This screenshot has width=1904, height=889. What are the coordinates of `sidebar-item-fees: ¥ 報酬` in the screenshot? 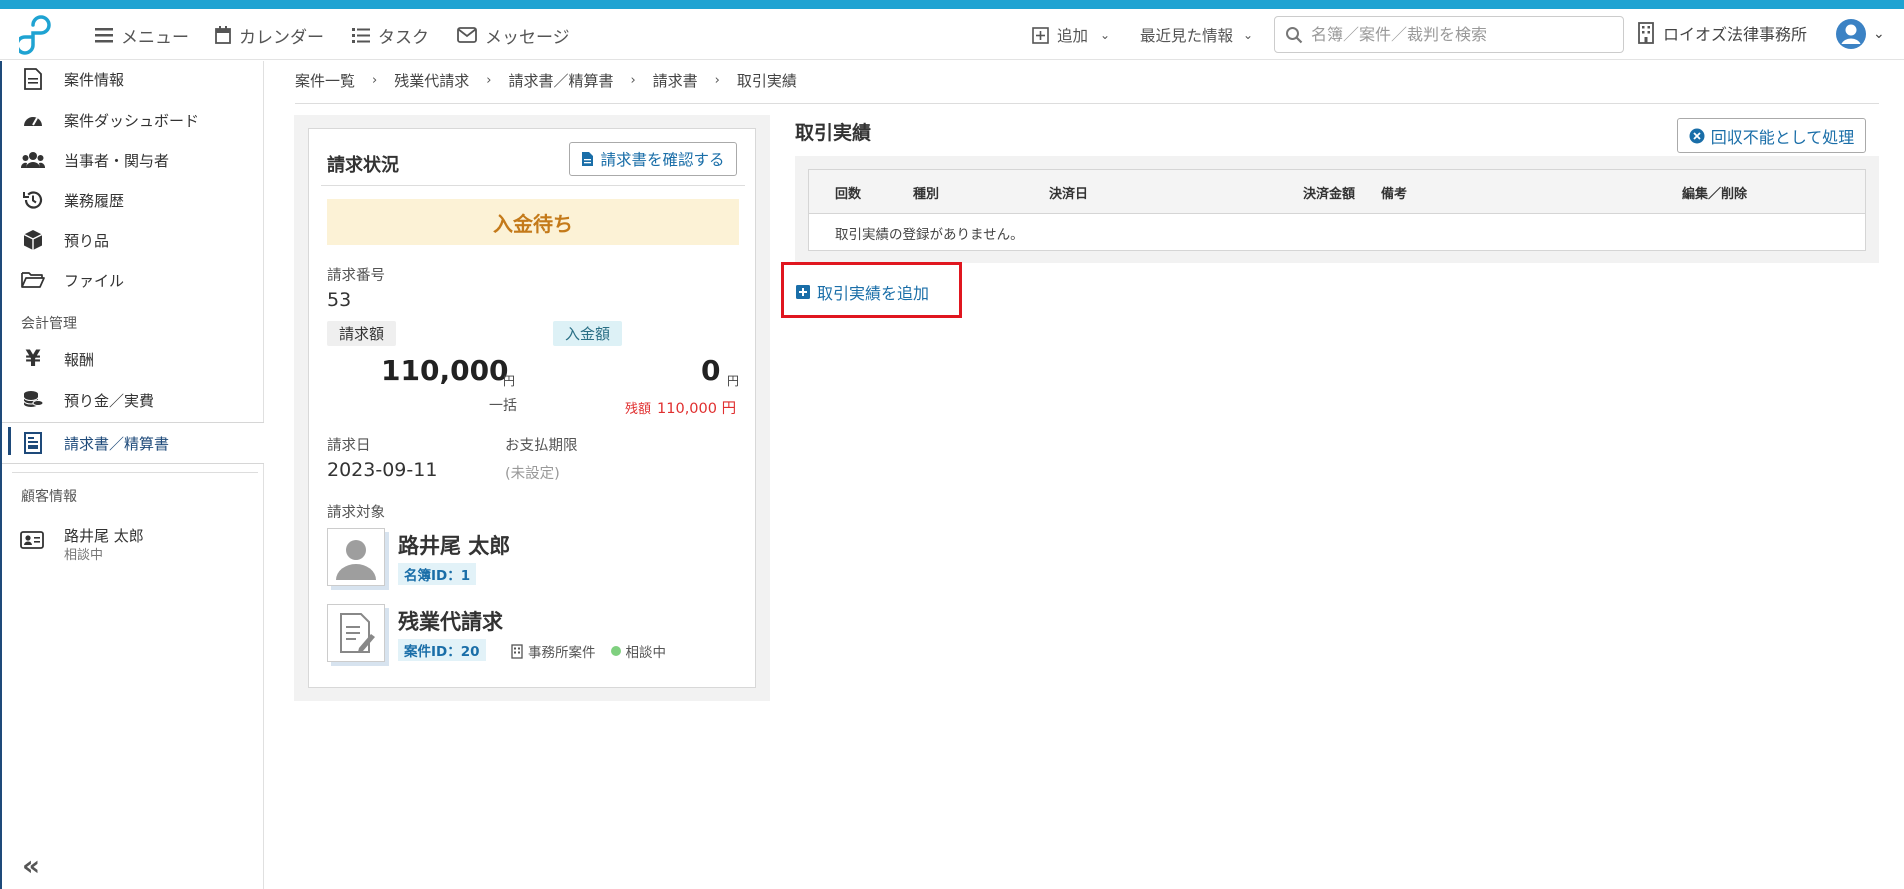 It's located at (133, 359).